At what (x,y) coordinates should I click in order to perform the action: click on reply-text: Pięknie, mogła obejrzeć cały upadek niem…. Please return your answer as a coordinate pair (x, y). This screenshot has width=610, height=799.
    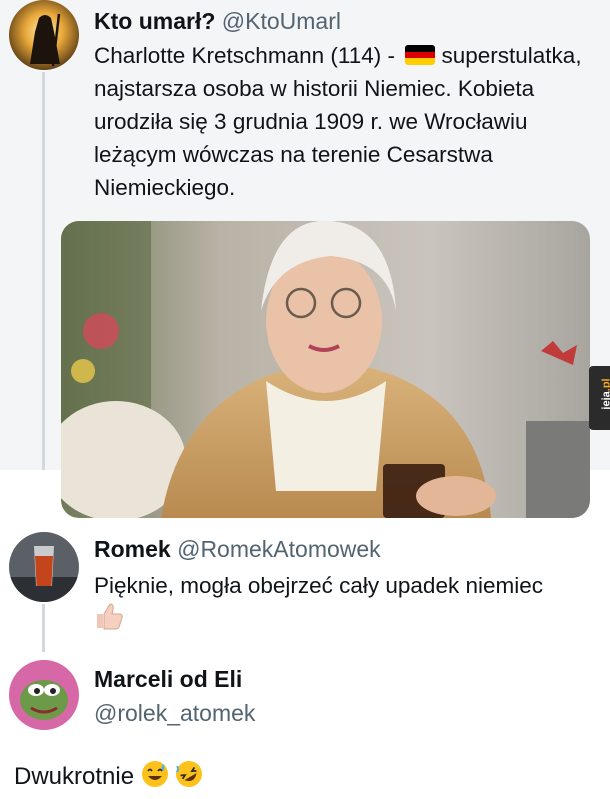
    Looking at the image, I should click on (318, 585).